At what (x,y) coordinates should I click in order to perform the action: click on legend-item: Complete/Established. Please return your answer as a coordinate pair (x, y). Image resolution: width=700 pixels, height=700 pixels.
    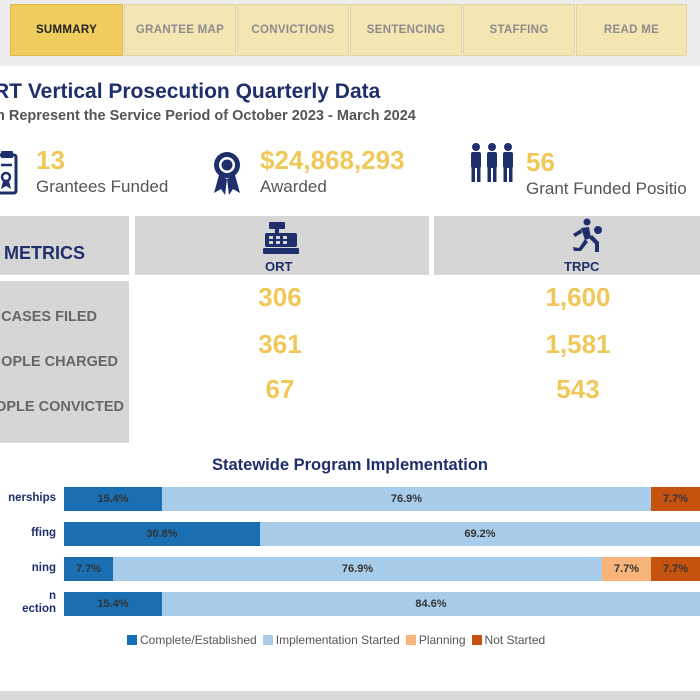
    Looking at the image, I should click on (192, 640).